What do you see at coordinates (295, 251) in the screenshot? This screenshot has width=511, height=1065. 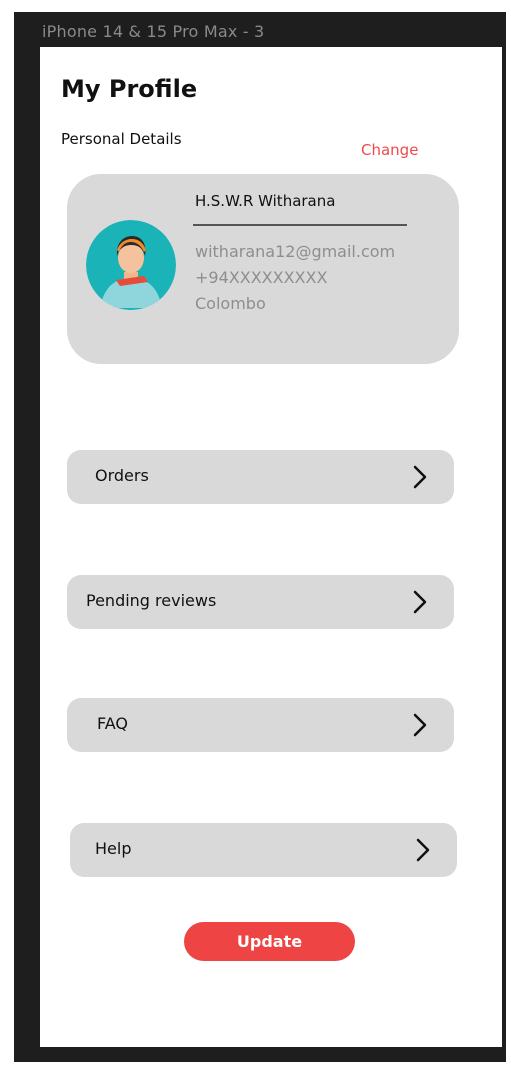 I see `profile-email: witharana12@gmail.com` at bounding box center [295, 251].